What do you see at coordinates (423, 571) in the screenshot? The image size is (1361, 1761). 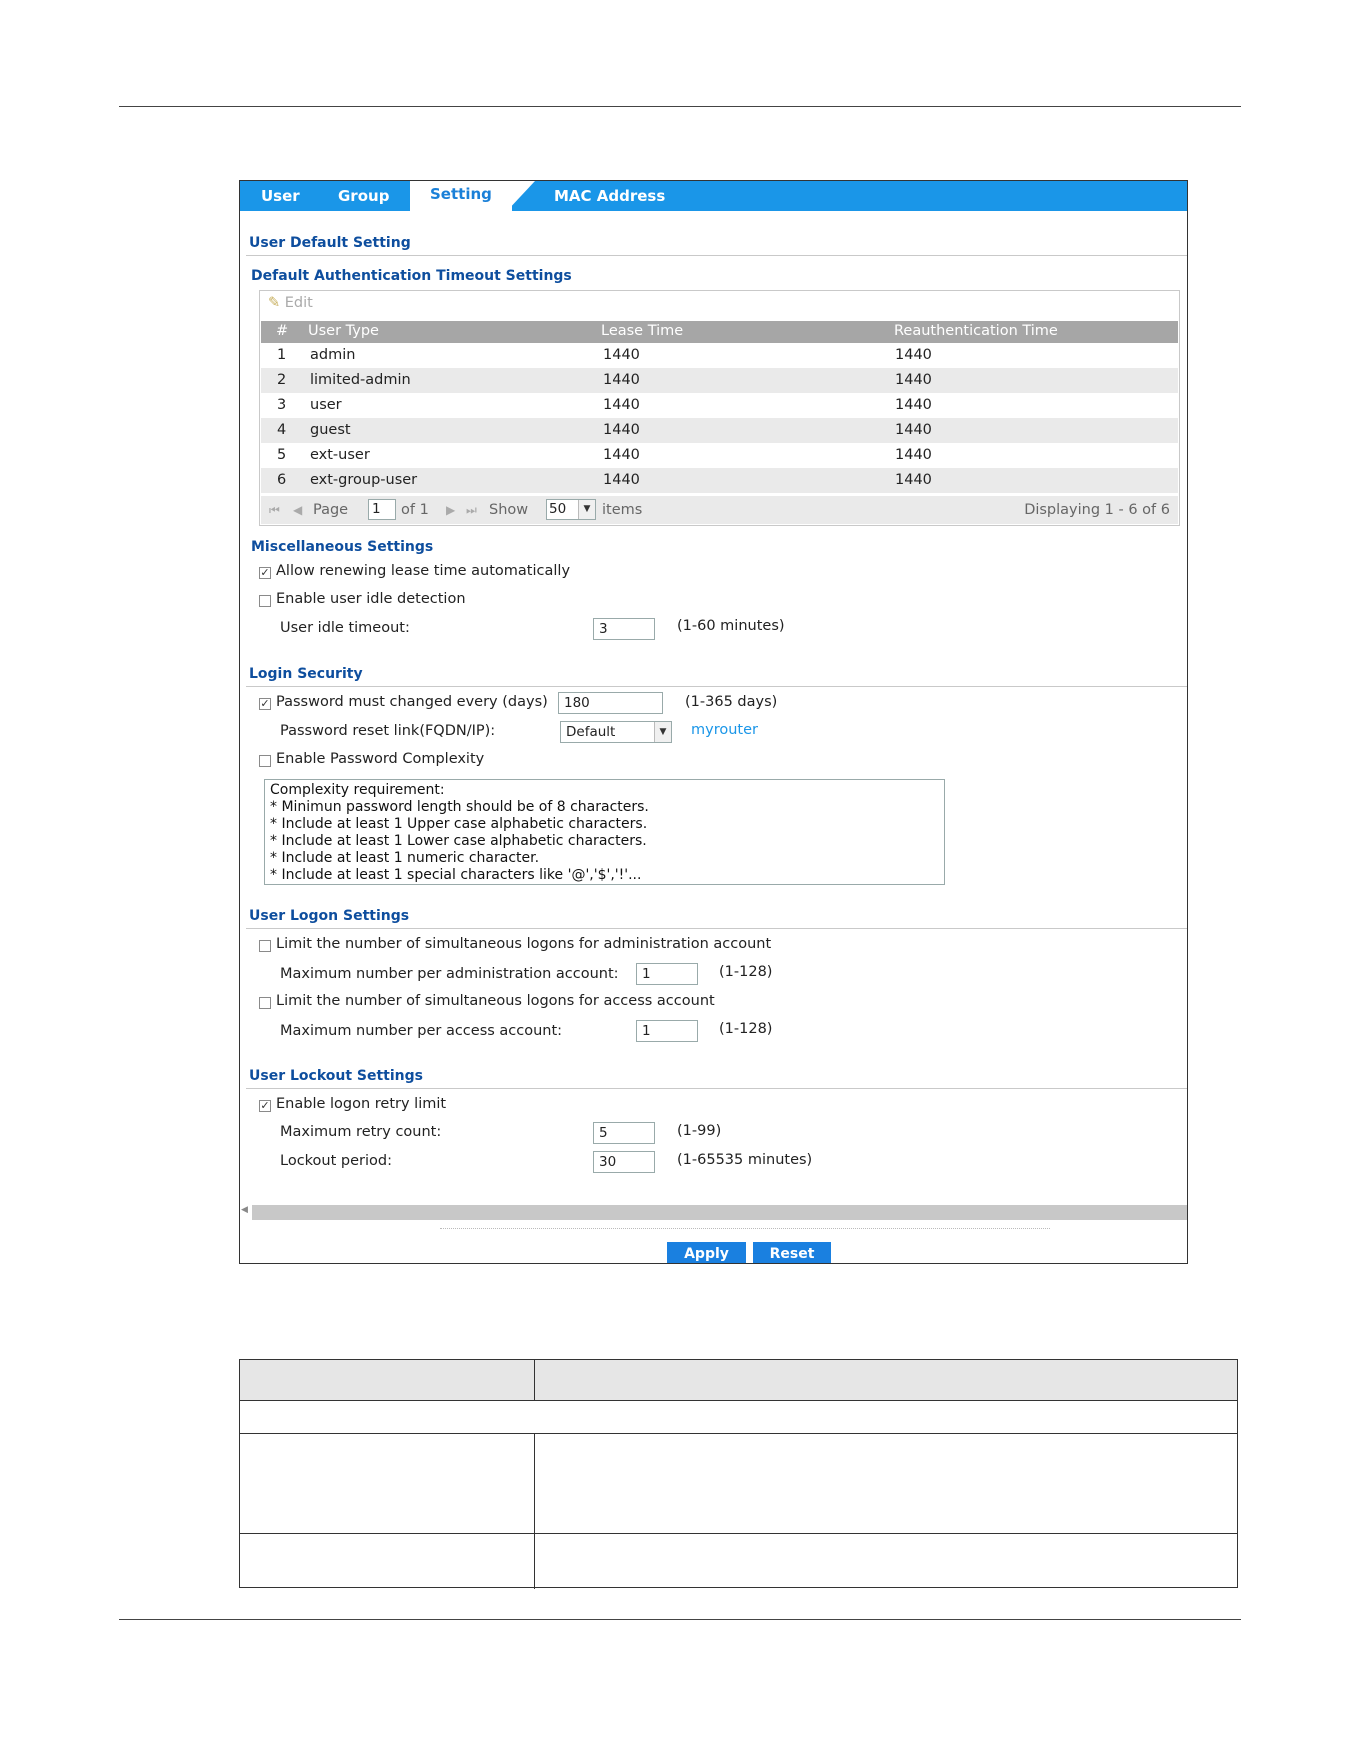 I see `allow-renew-label: Allow renewing lease time automatically` at bounding box center [423, 571].